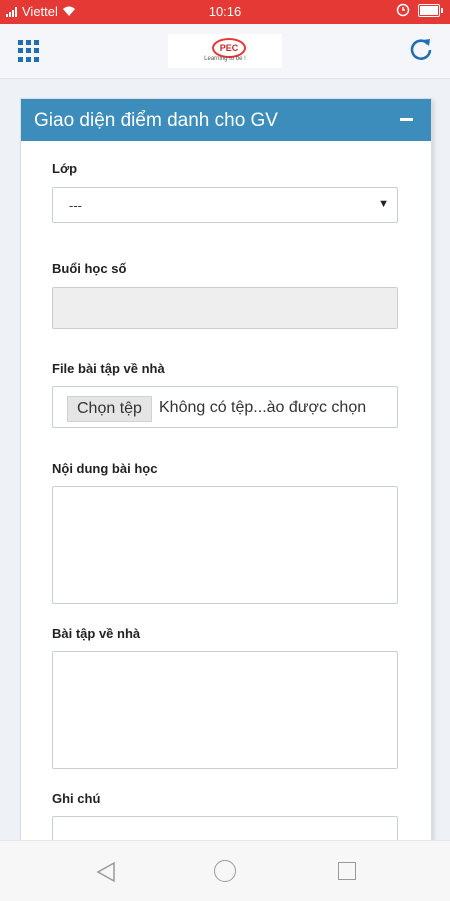 The width and height of the screenshot is (450, 901). I want to click on back-triangle-icon, so click(106, 872).